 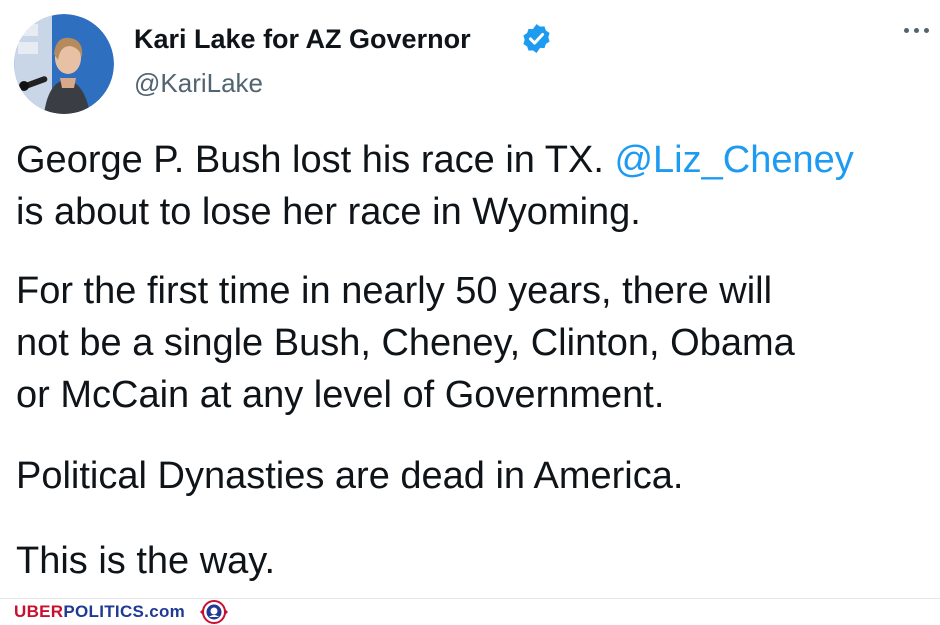 What do you see at coordinates (124, 611) in the screenshot?
I see `brand-part-2: POLITICS.com` at bounding box center [124, 611].